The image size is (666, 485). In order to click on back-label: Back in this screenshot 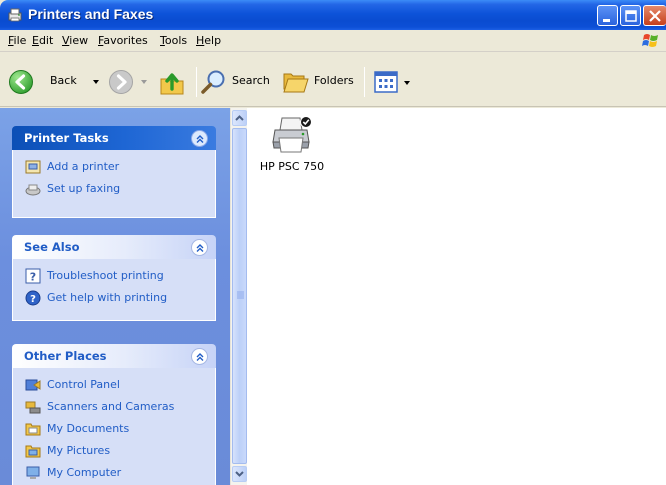, I will do `click(63, 80)`.